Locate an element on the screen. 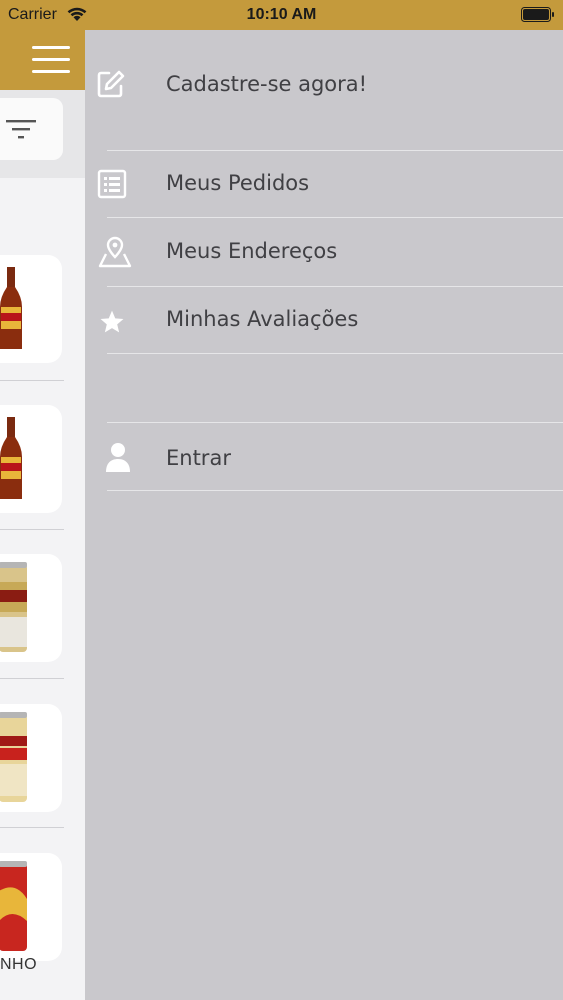  menu-item-register: Cadastre-se agora! is located at coordinates (324, 84).